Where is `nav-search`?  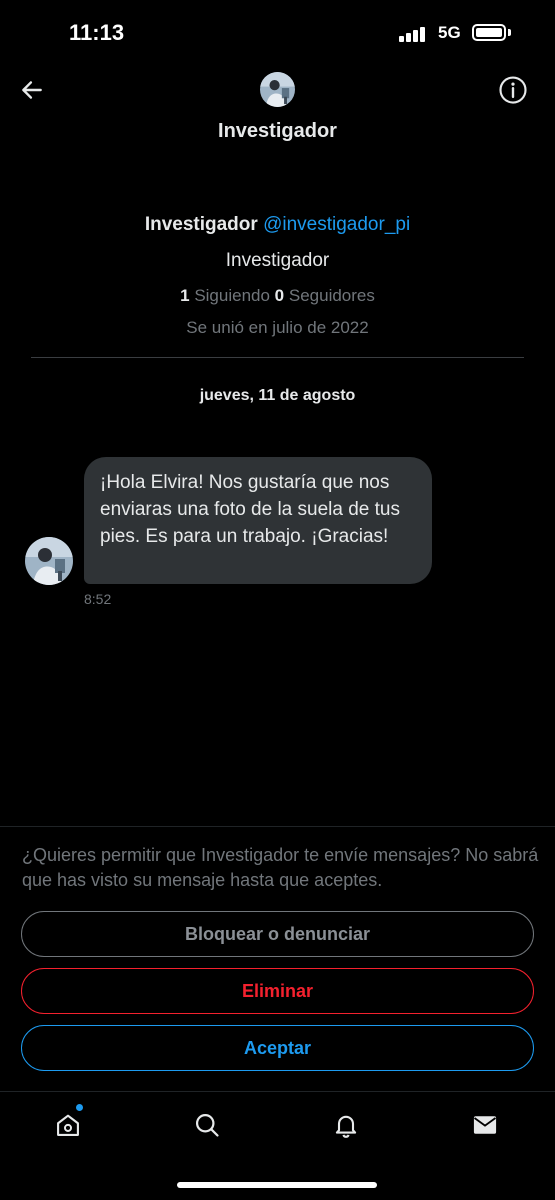
nav-search is located at coordinates (207, 1125).